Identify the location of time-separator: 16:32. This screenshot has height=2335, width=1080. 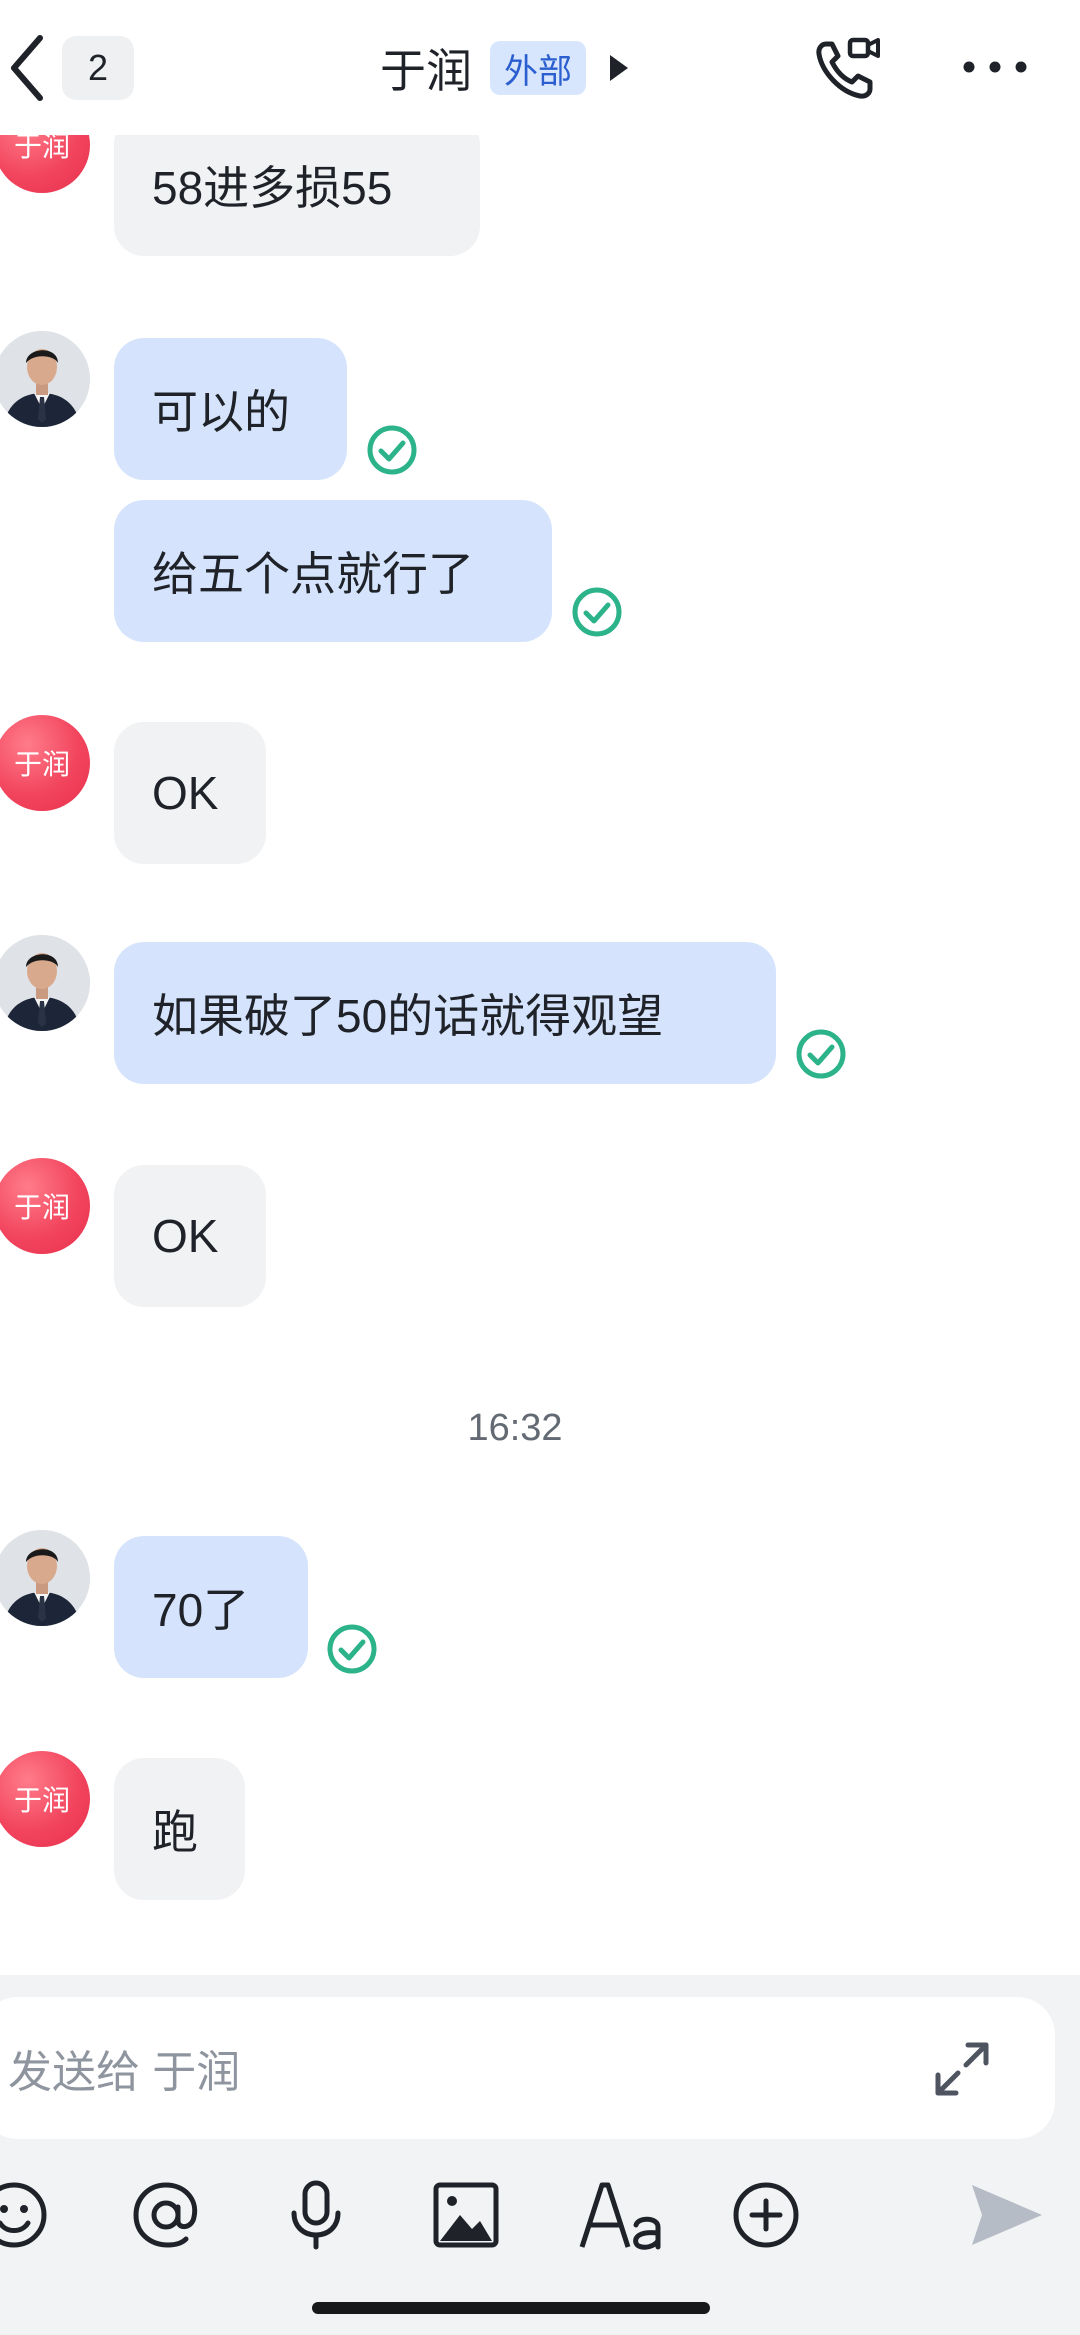
(515, 1428).